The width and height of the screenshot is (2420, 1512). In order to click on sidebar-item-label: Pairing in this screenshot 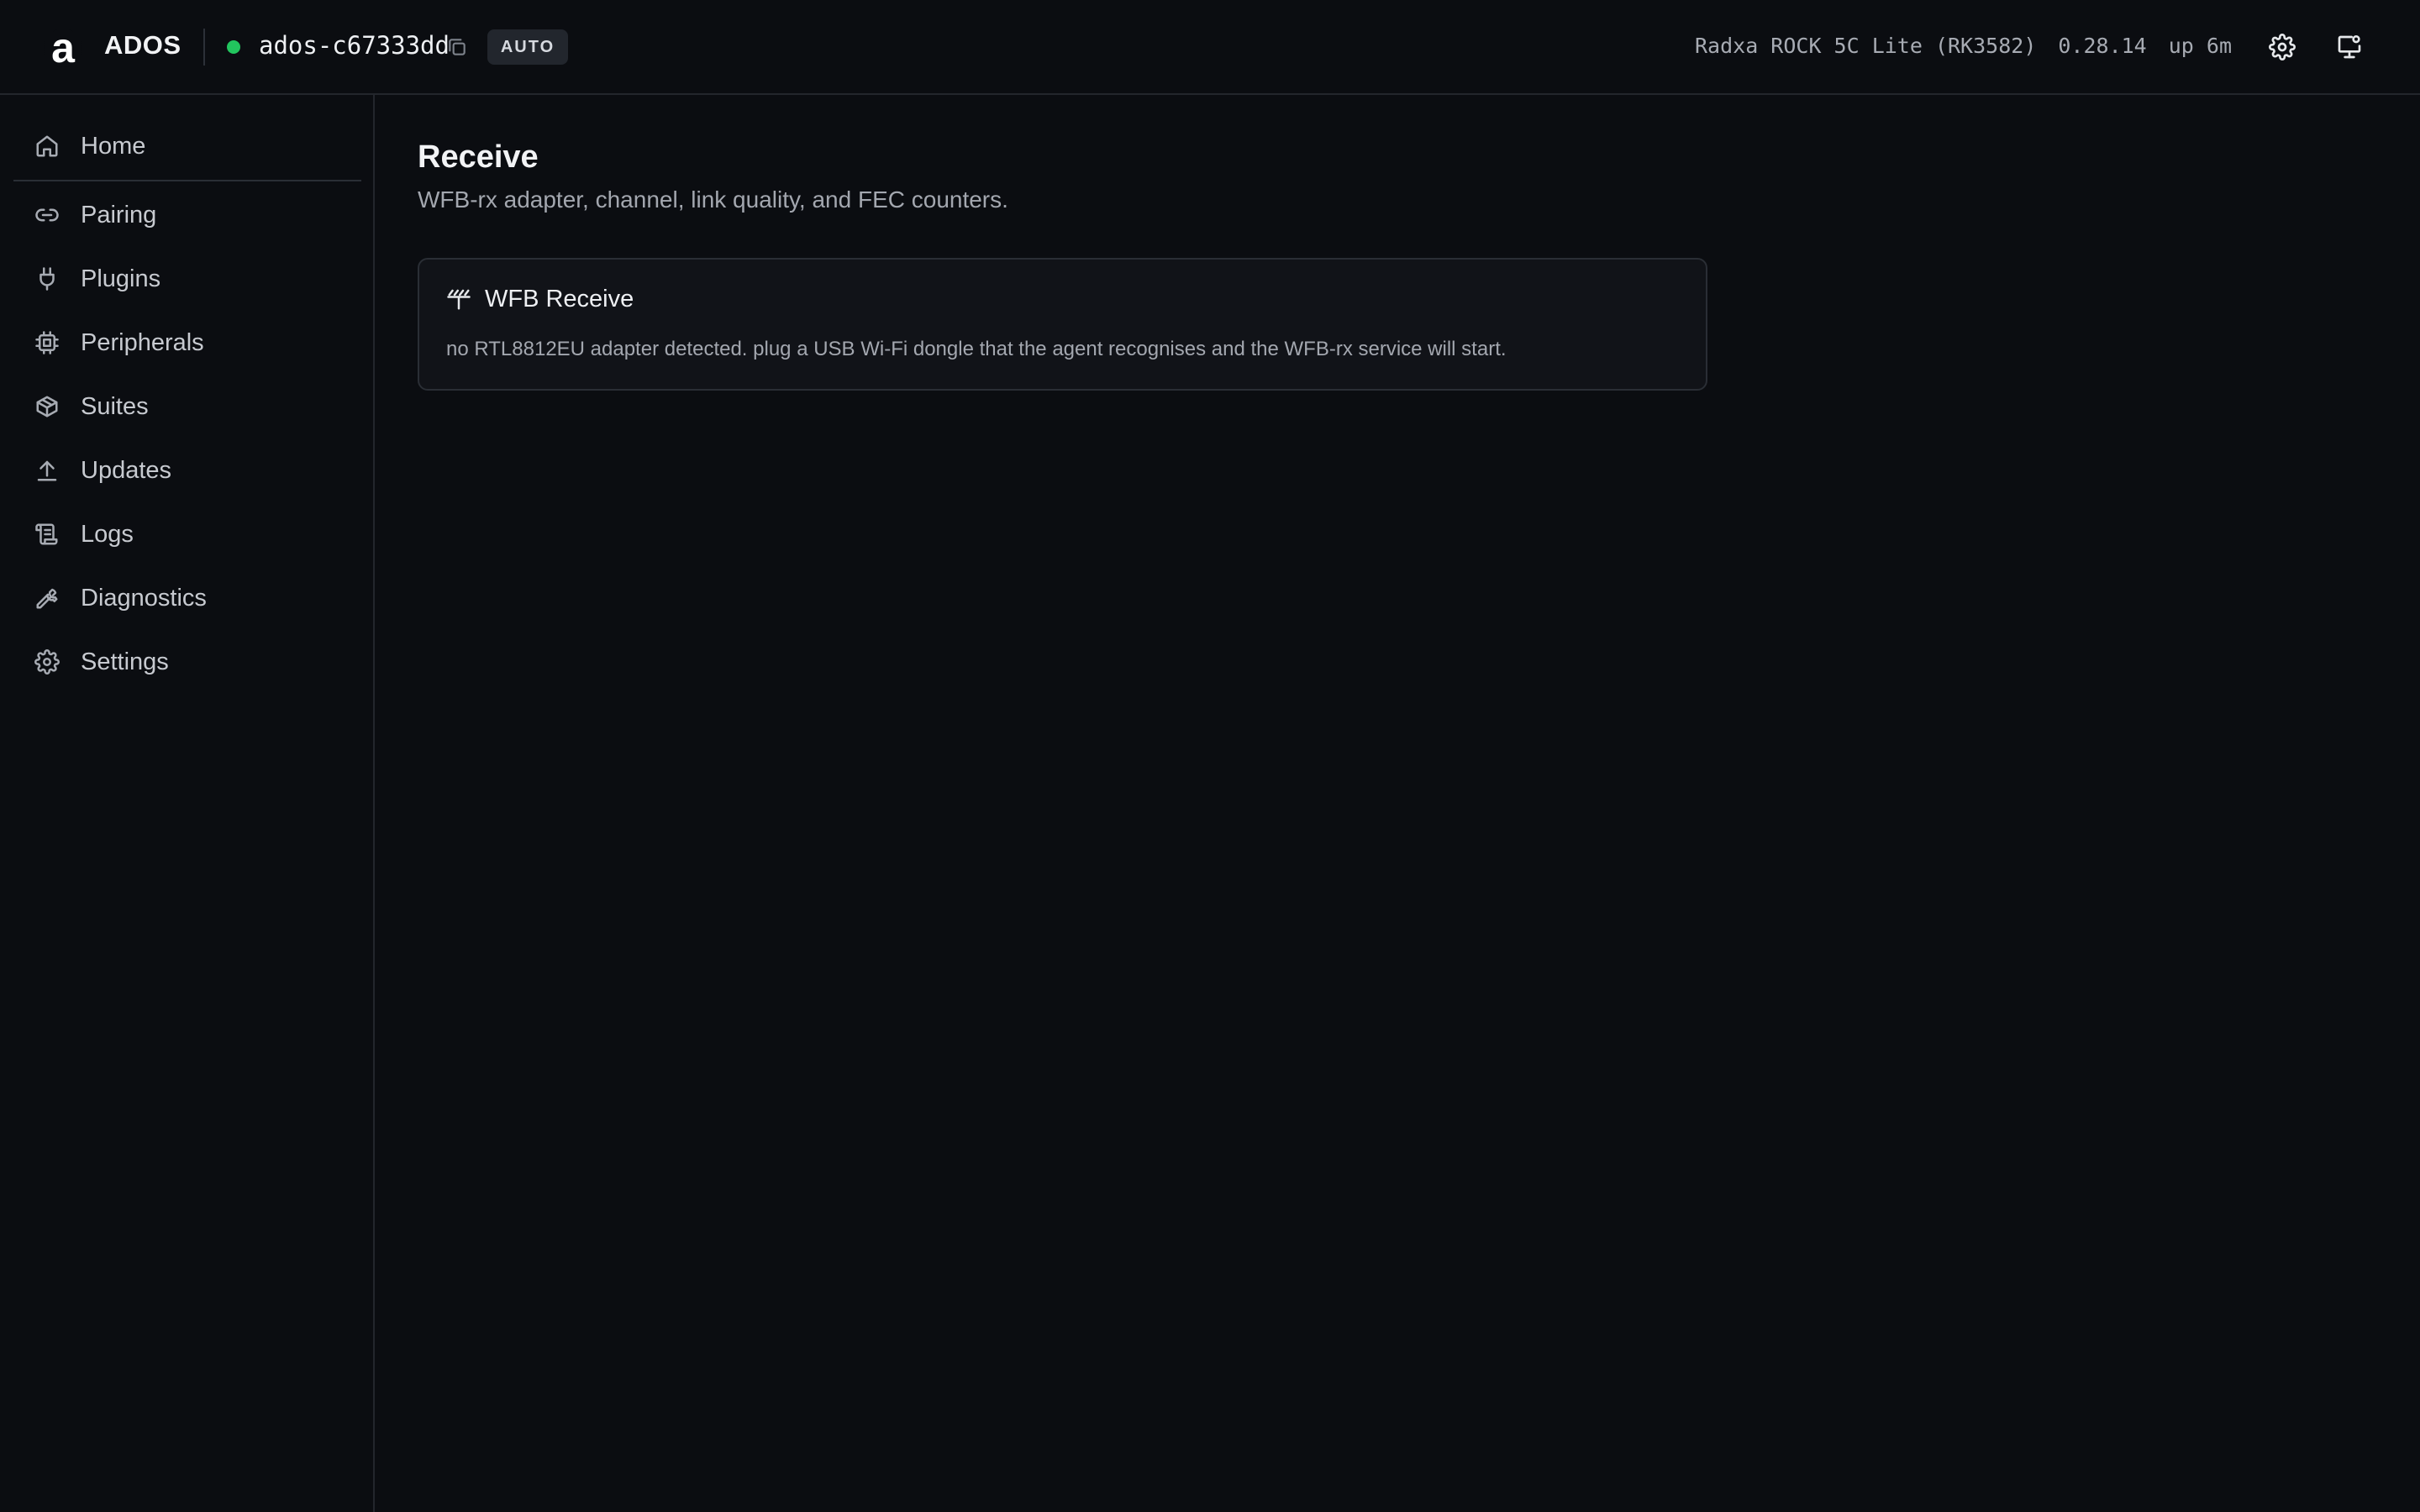, I will do `click(119, 214)`.